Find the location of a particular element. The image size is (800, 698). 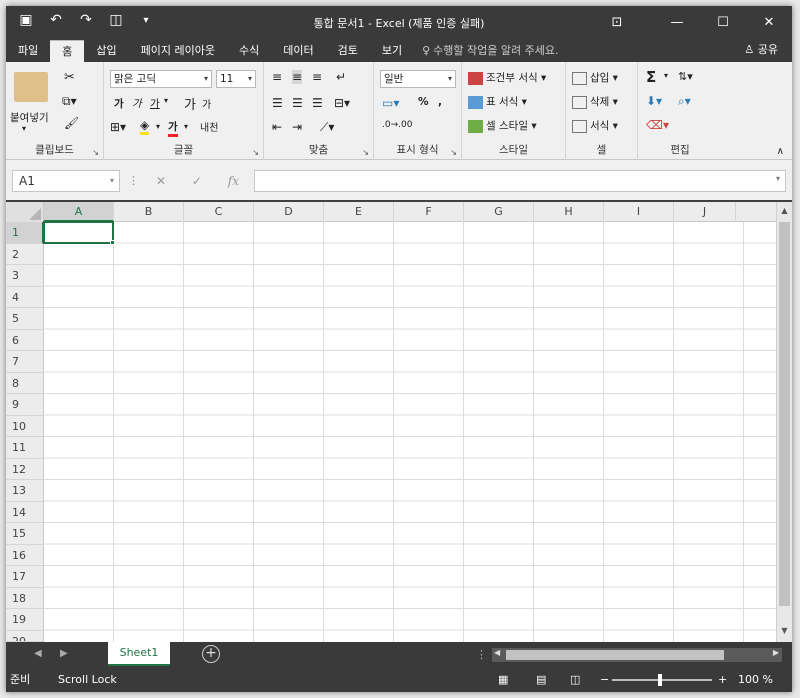

fill-color-dropdown-icon: ▾ is located at coordinates (158, 126).